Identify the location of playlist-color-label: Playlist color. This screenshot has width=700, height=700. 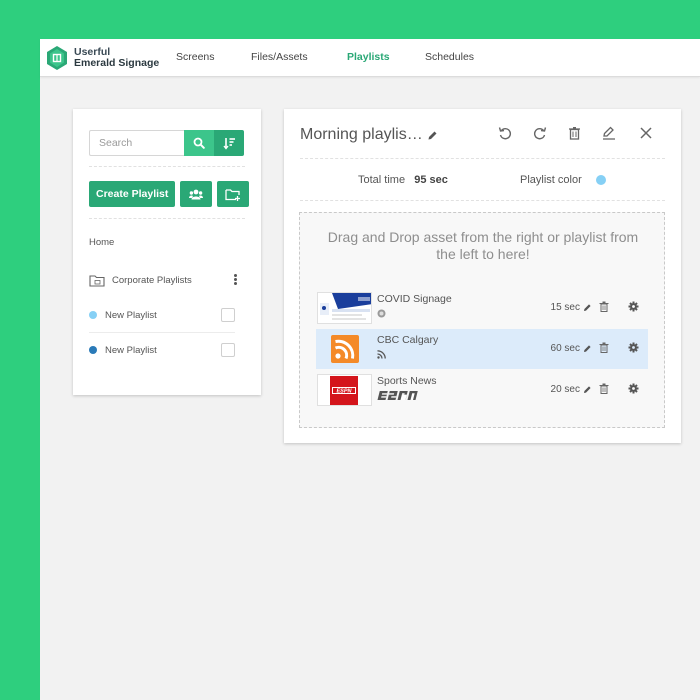
(551, 180).